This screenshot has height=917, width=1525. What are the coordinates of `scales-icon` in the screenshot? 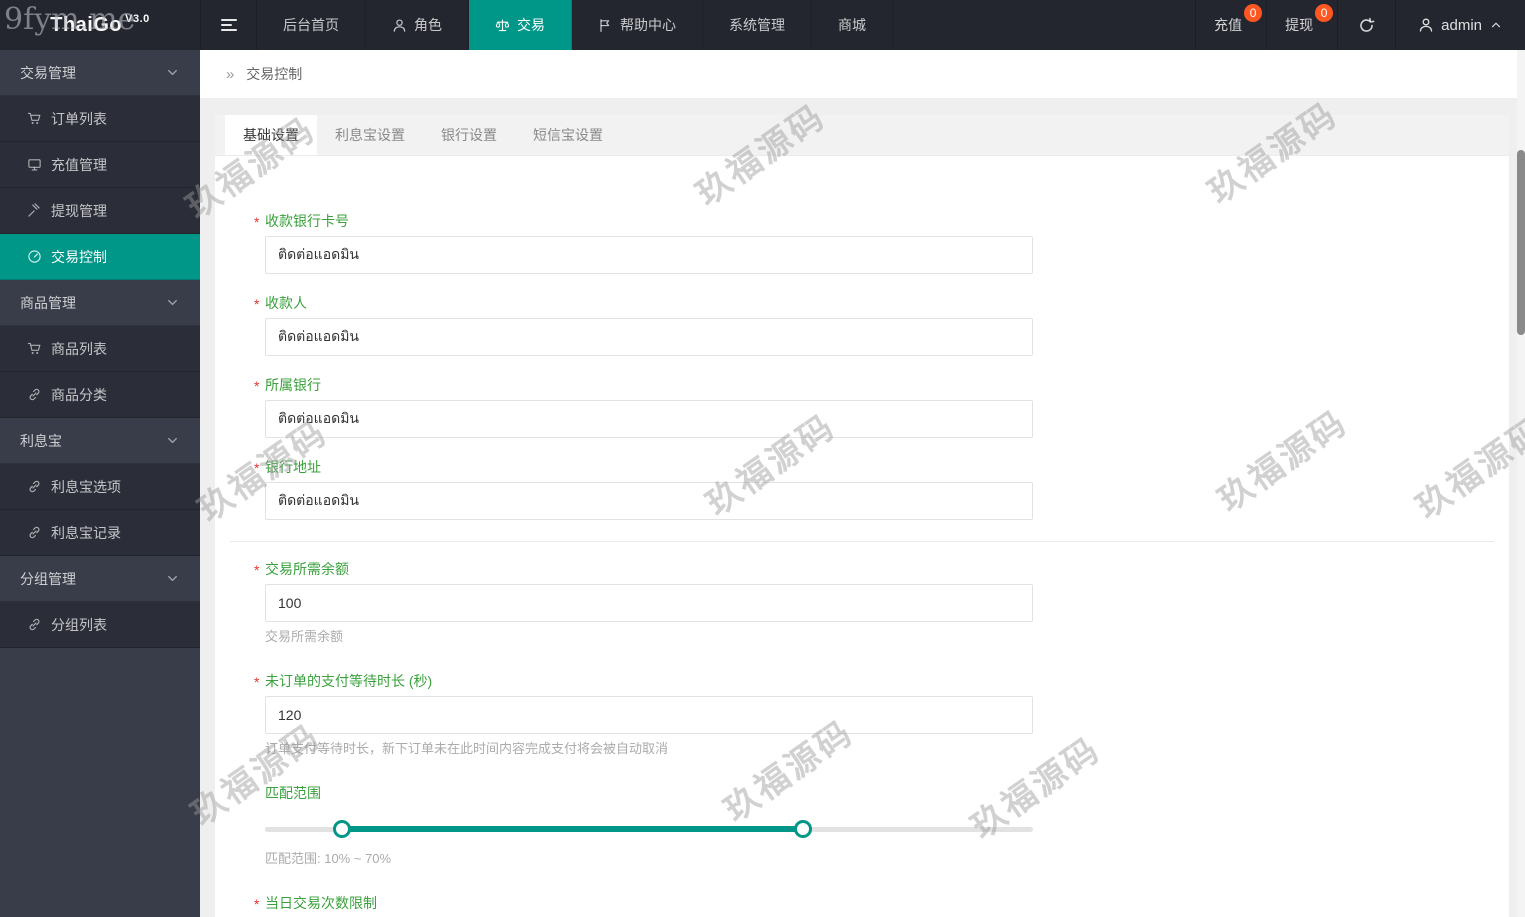 It's located at (502, 25).